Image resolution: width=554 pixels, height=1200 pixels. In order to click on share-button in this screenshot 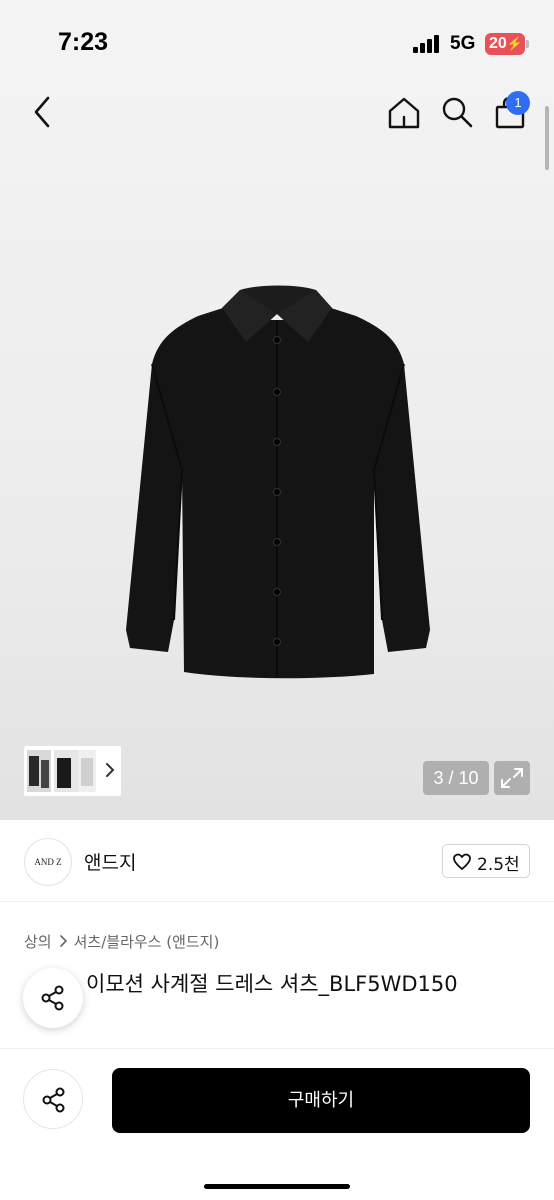, I will do `click(53, 1099)`.